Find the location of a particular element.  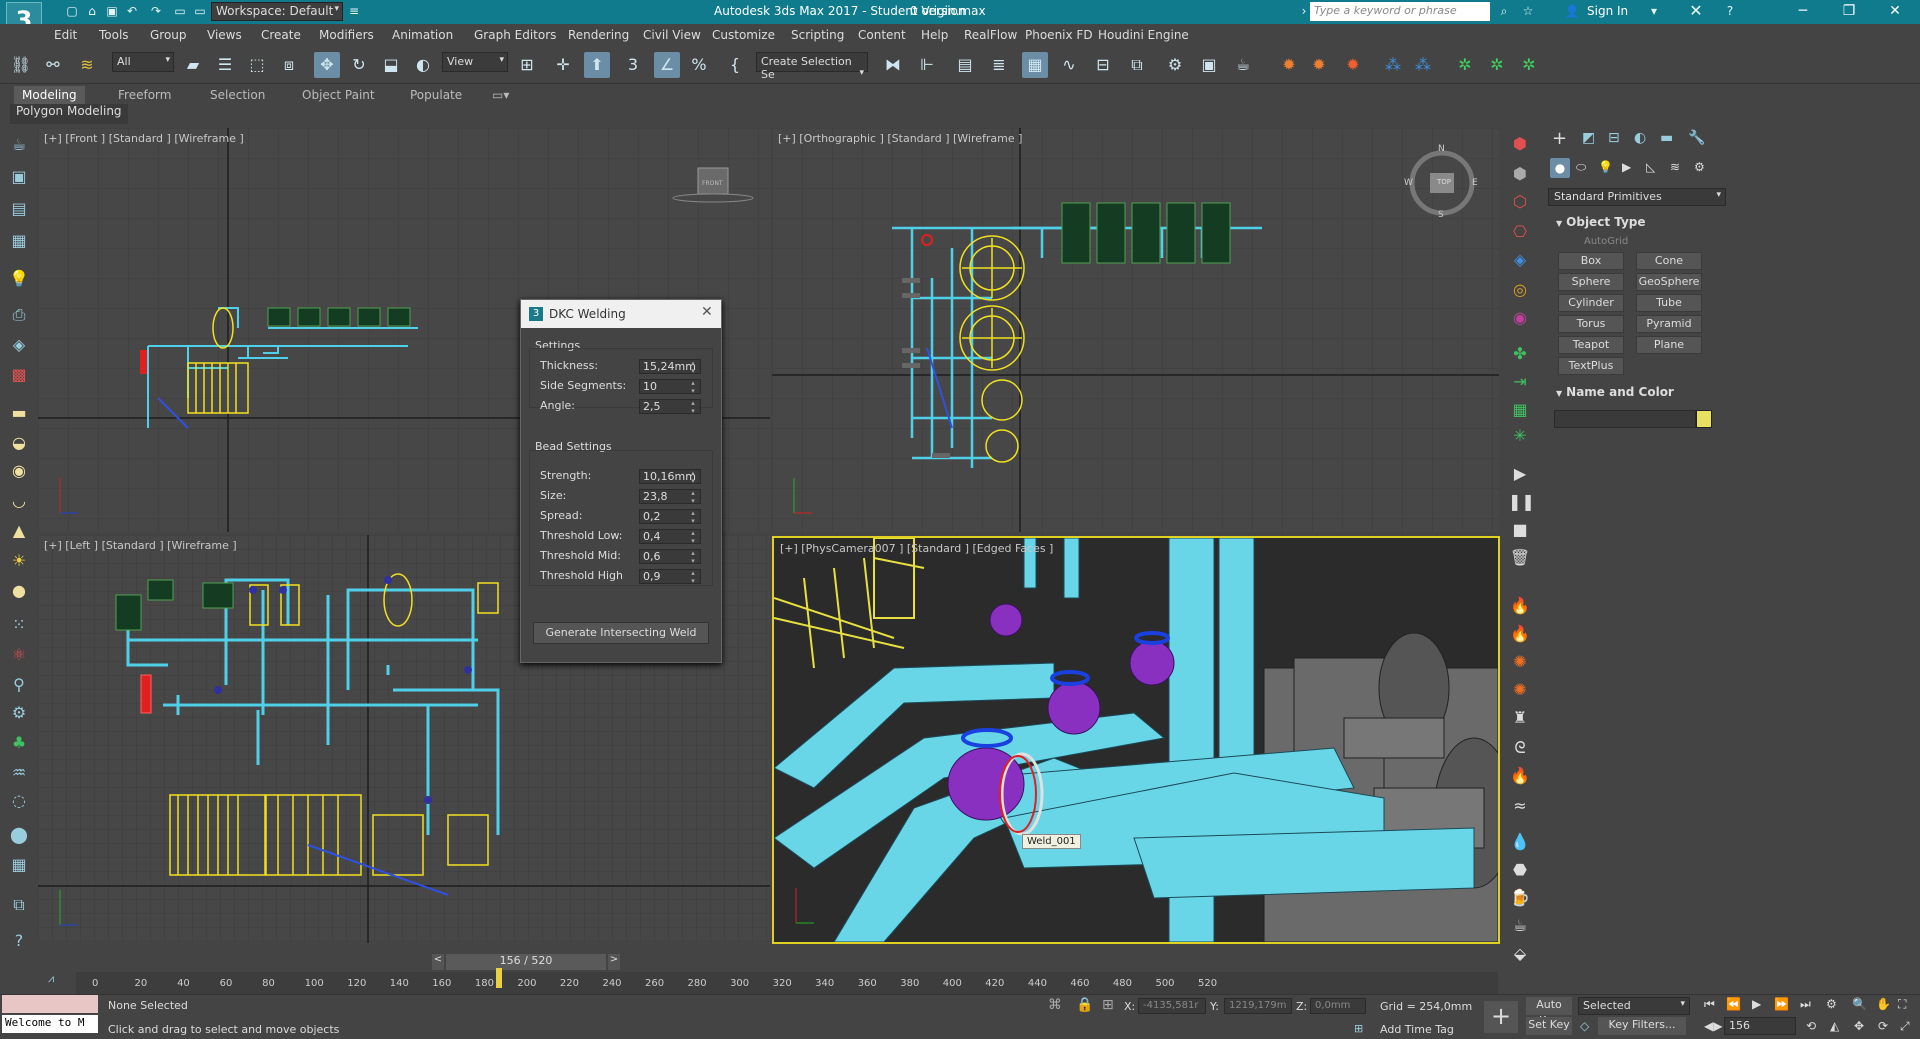

sphere-button: Sphere is located at coordinates (1591, 282).